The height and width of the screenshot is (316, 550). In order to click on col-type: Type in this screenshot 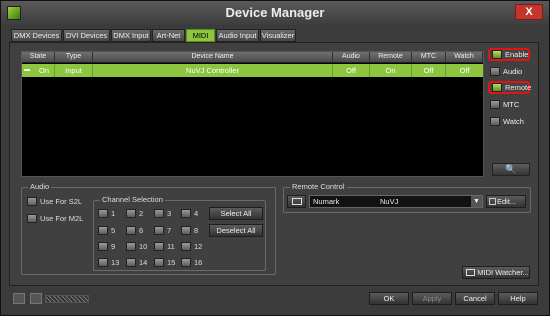, I will do `click(74, 57)`.